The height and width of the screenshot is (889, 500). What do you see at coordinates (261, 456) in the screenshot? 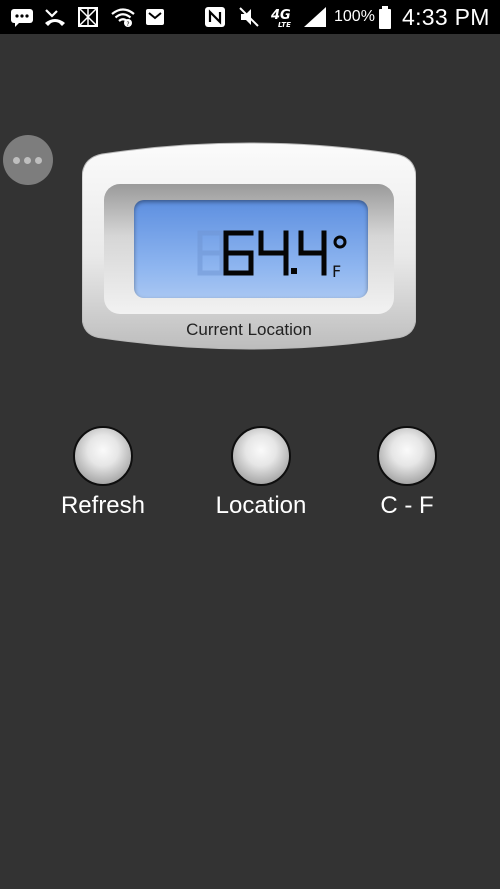
I see `location-button` at bounding box center [261, 456].